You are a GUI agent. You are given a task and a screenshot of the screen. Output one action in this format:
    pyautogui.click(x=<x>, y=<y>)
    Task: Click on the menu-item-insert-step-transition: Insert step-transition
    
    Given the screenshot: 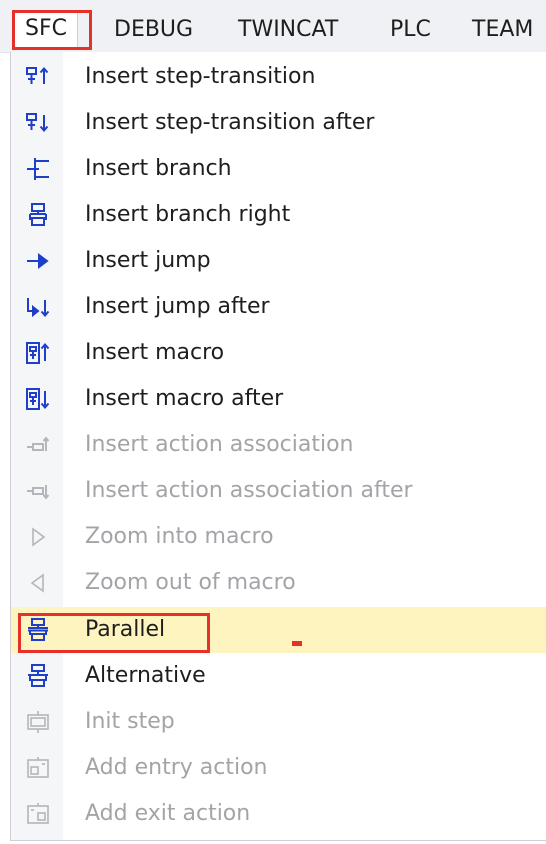 What is the action you would take?
    pyautogui.click(x=278, y=77)
    